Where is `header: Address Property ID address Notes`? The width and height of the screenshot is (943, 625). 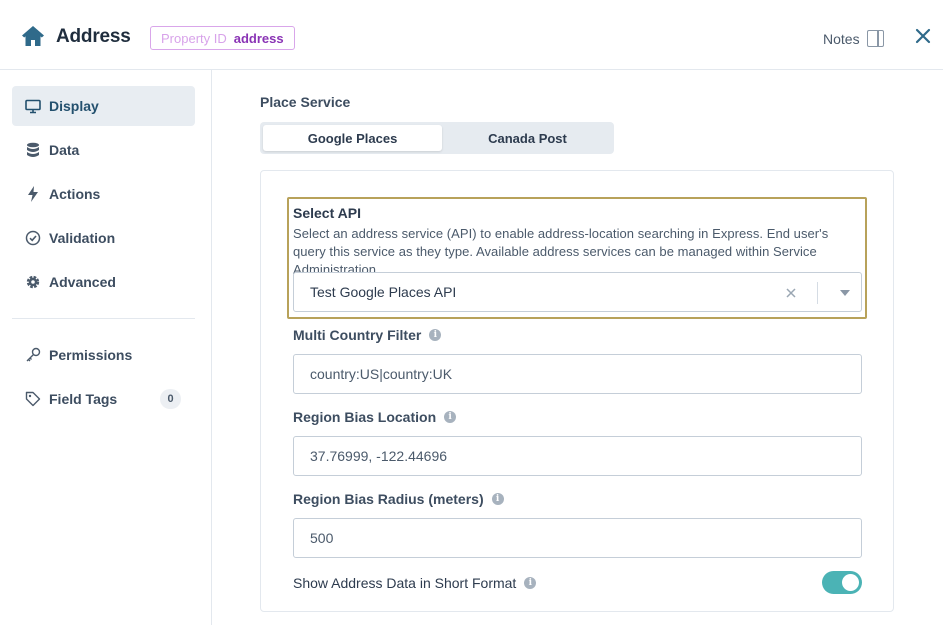
header: Address Property ID address Notes is located at coordinates (471, 35).